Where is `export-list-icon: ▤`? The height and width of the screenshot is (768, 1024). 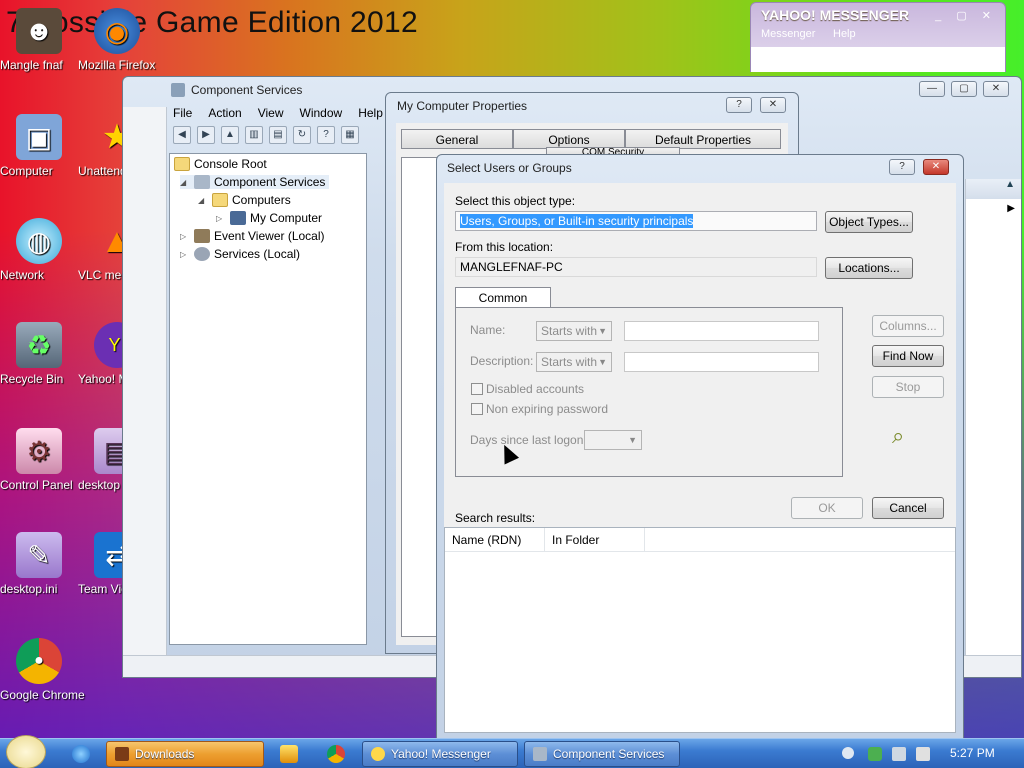
export-list-icon: ▤ is located at coordinates (278, 135).